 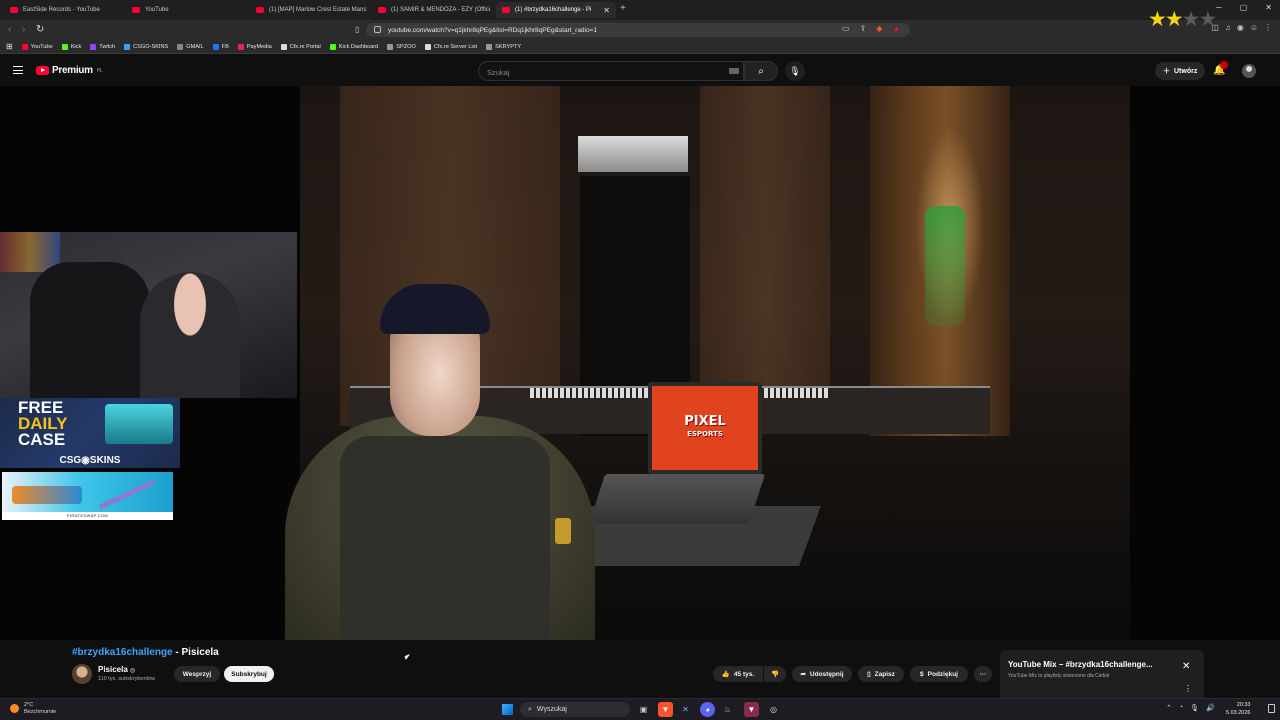 I want to click on forward-icon: ›, so click(x=23, y=29).